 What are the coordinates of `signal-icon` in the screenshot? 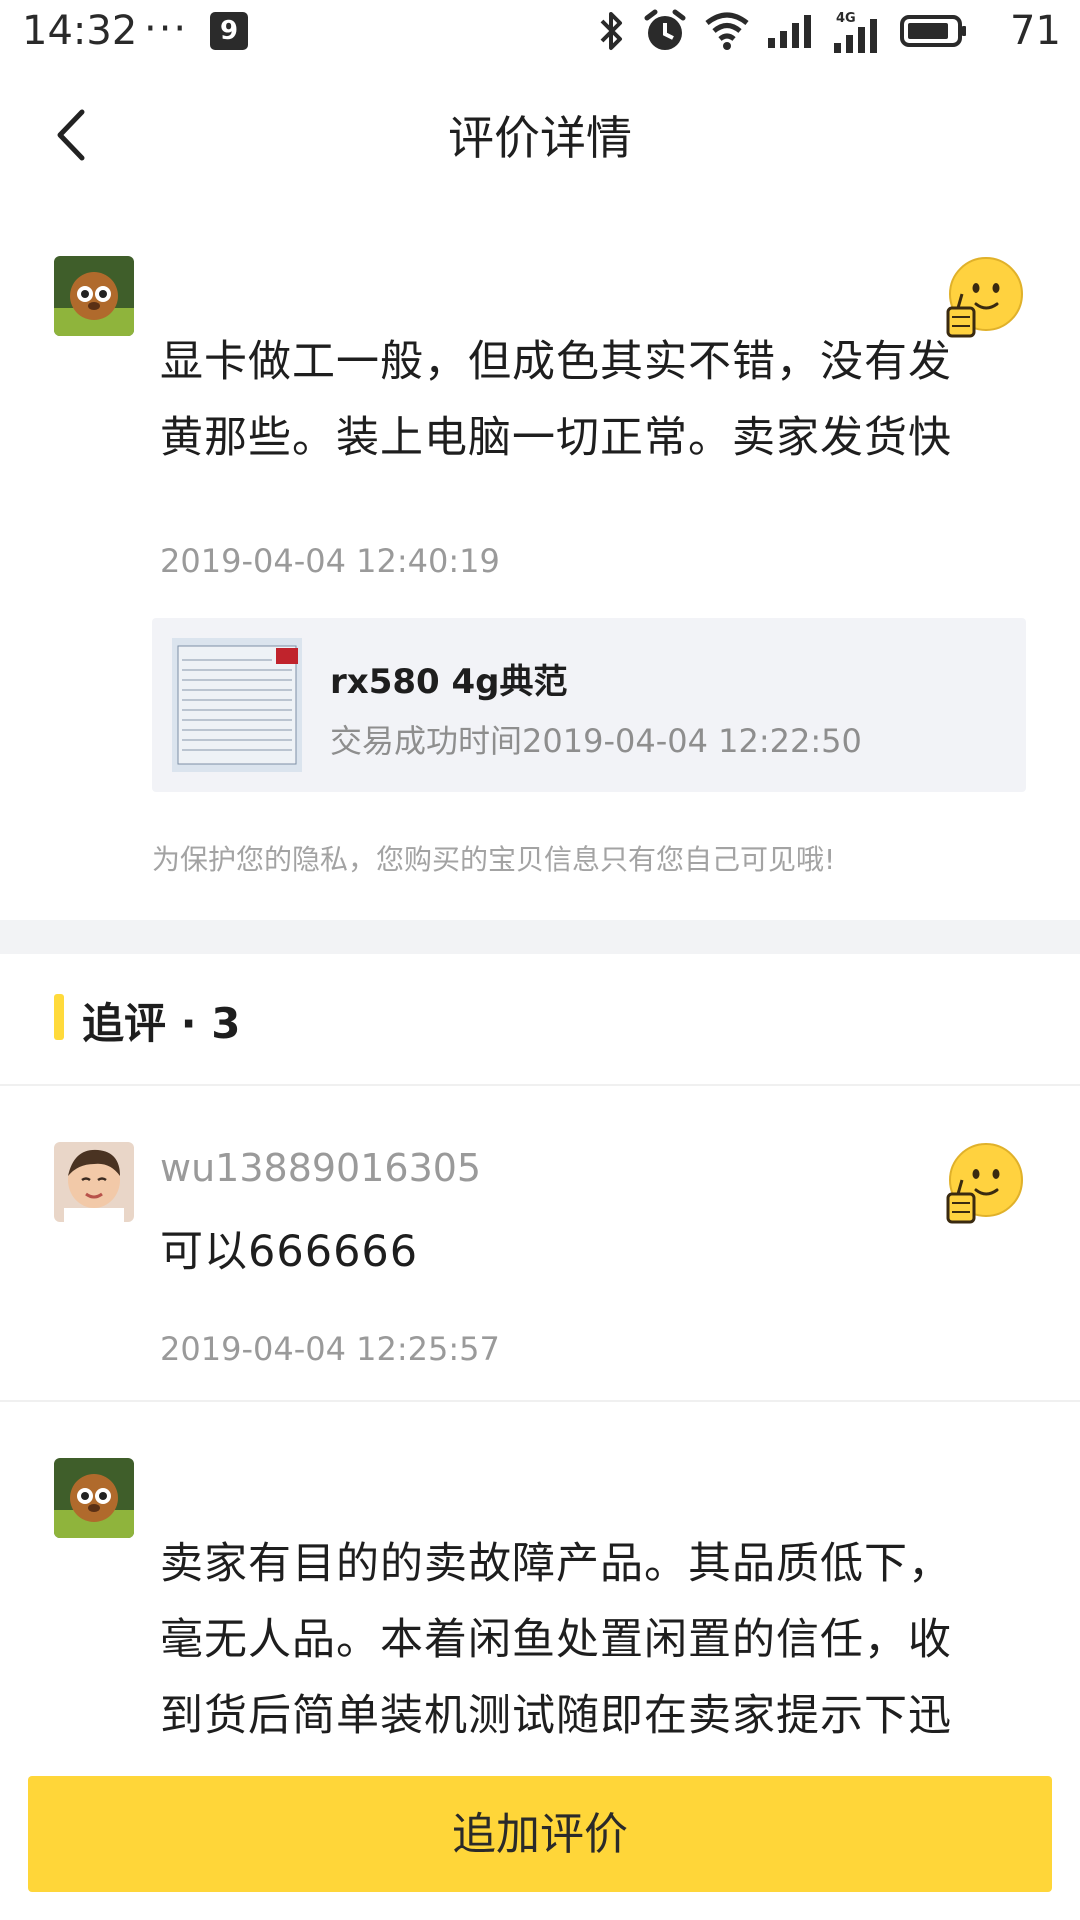 It's located at (789, 31).